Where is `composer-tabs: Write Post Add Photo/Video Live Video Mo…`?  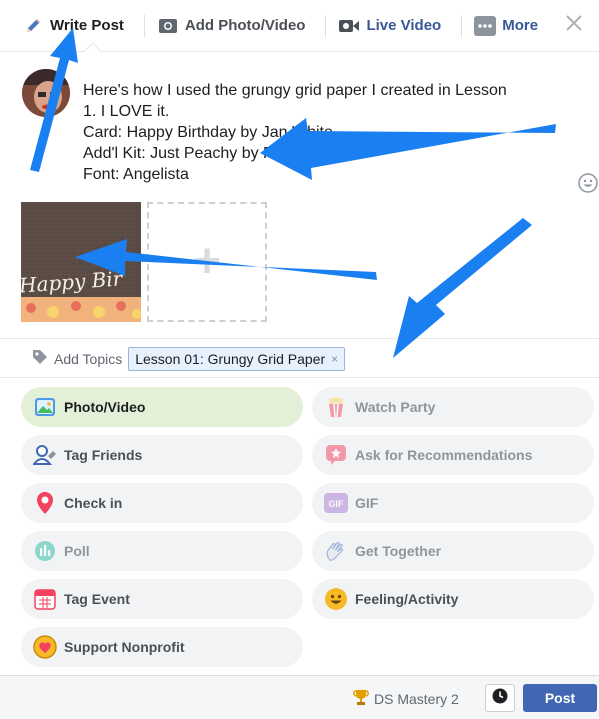
composer-tabs: Write Post Add Photo/Video Live Video Mo… is located at coordinates (299, 26).